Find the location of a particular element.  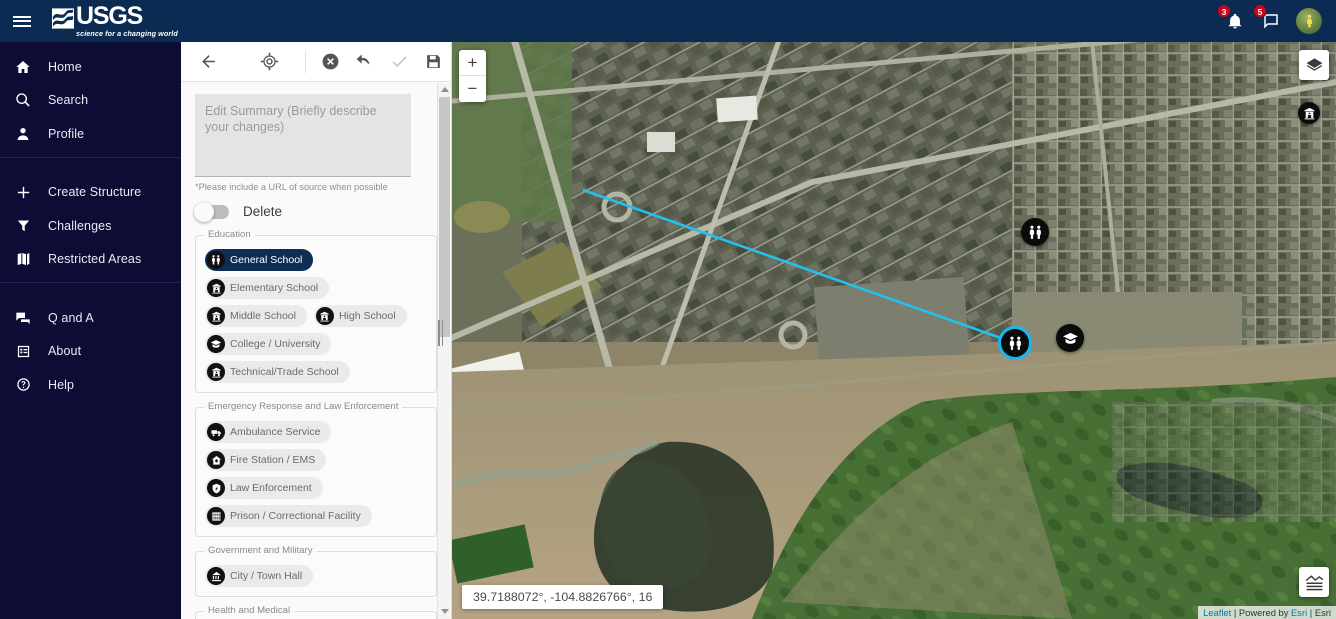

zoom-controls: + − is located at coordinates (472, 76).